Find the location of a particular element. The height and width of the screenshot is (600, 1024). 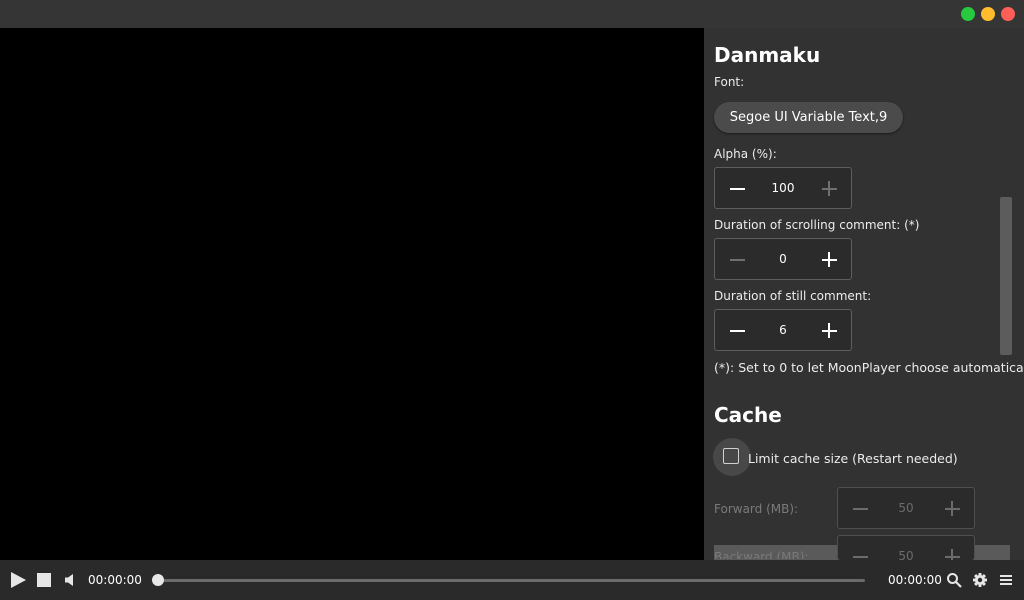

scrolling-duration-value: 0 is located at coordinates (783, 259).